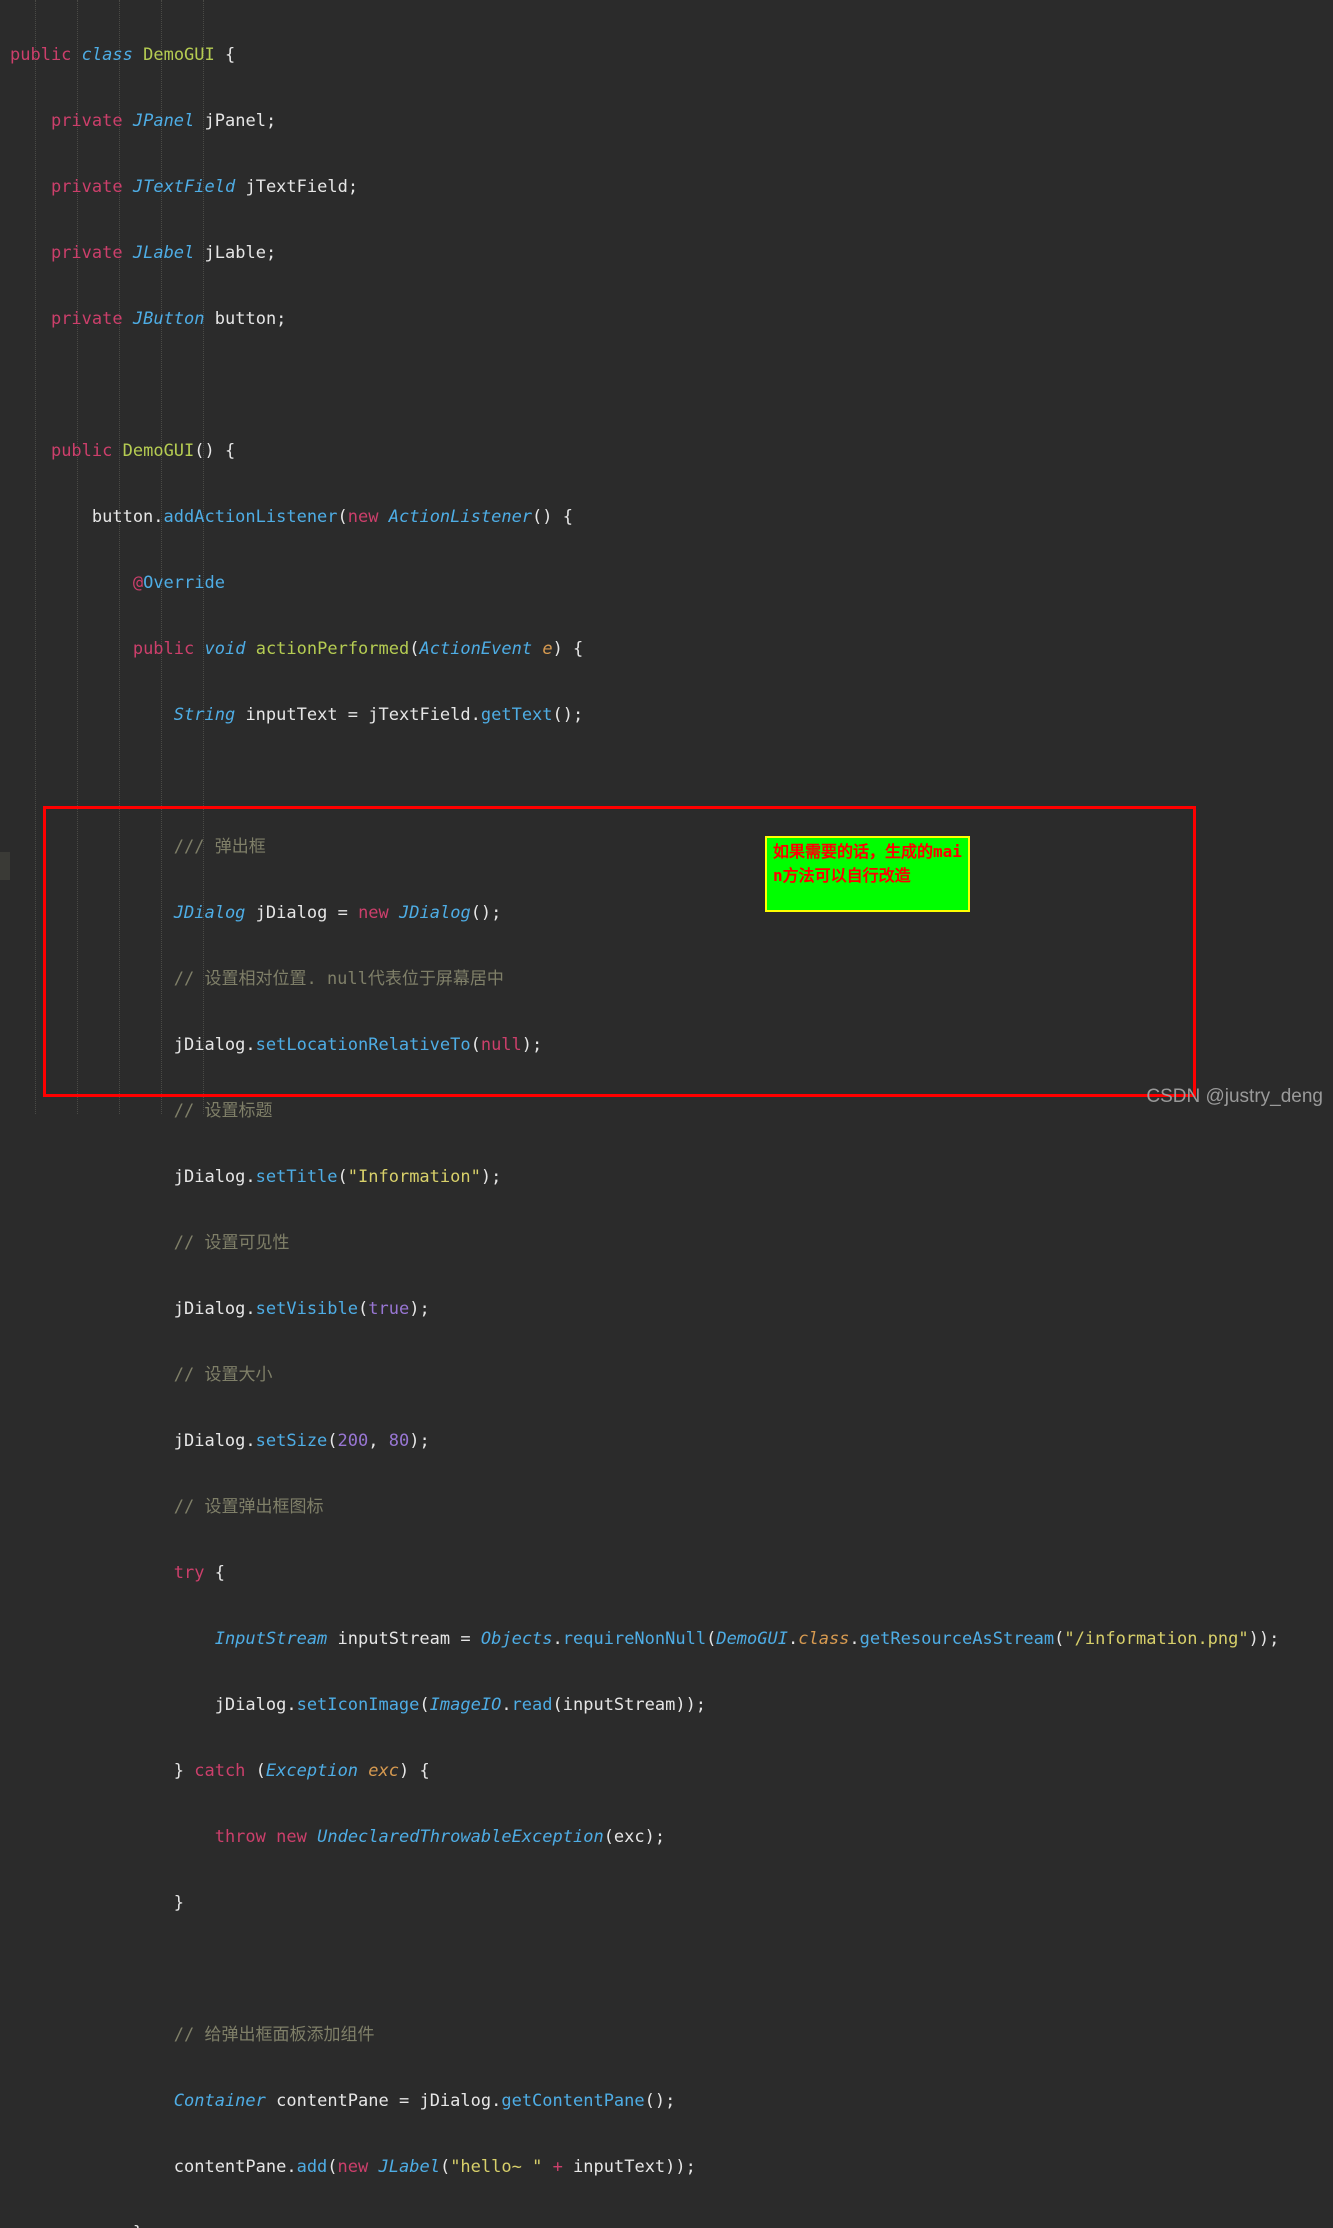 The height and width of the screenshot is (2228, 1333). What do you see at coordinates (867, 874) in the screenshot?
I see `annotation-callout: 如果需要的话，生成的main方法可以自行改造` at bounding box center [867, 874].